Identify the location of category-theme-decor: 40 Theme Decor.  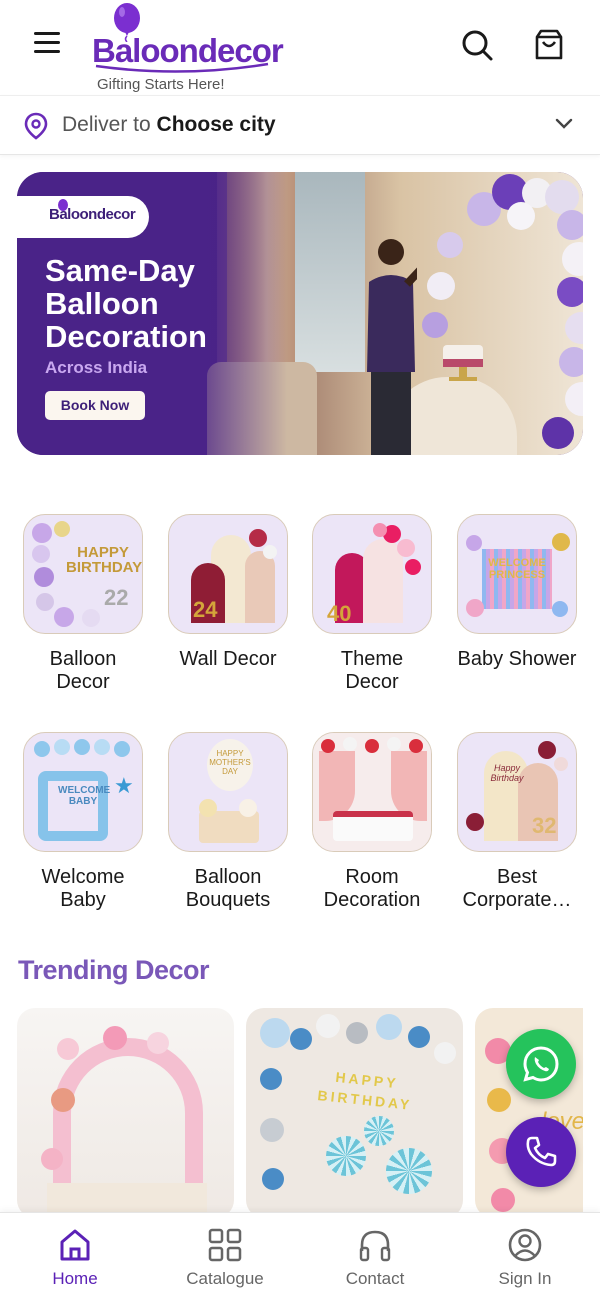
(372, 604).